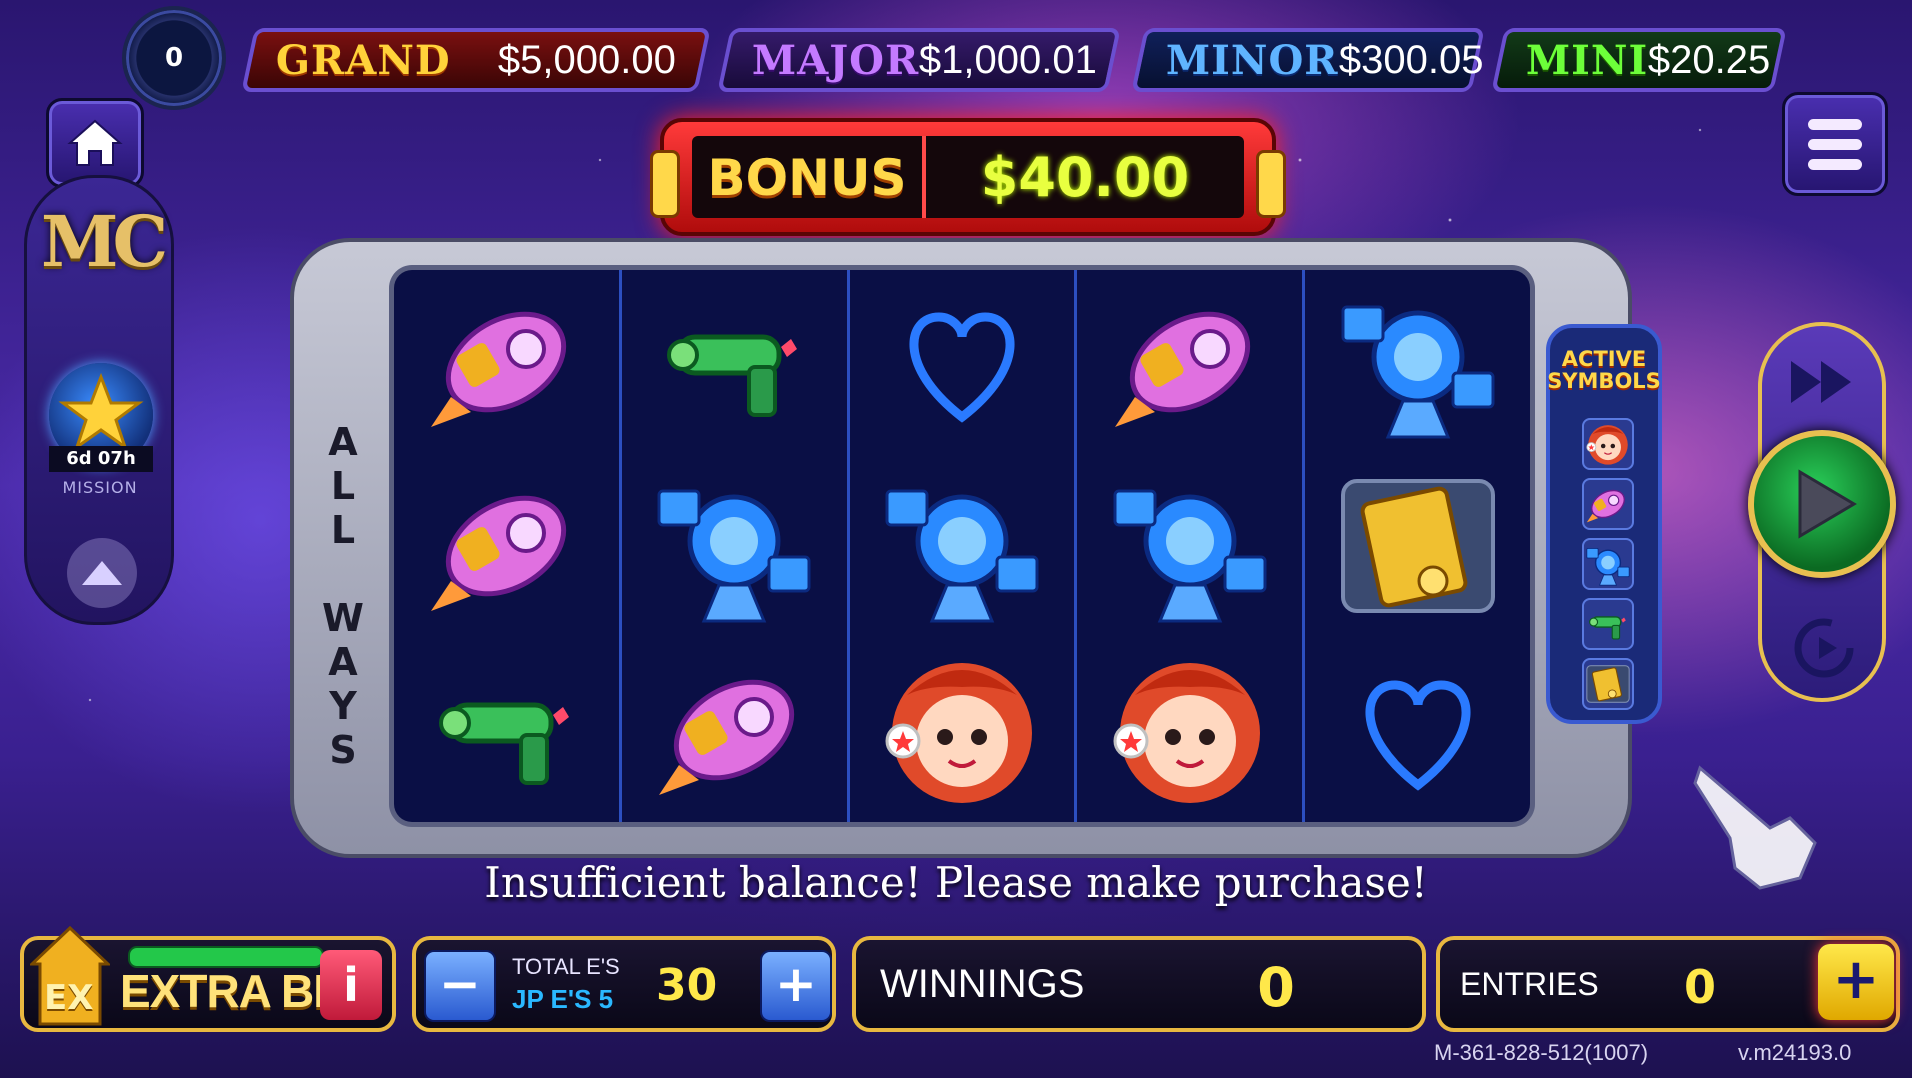  I want to click on active-symbol-rocket, so click(1608, 504).